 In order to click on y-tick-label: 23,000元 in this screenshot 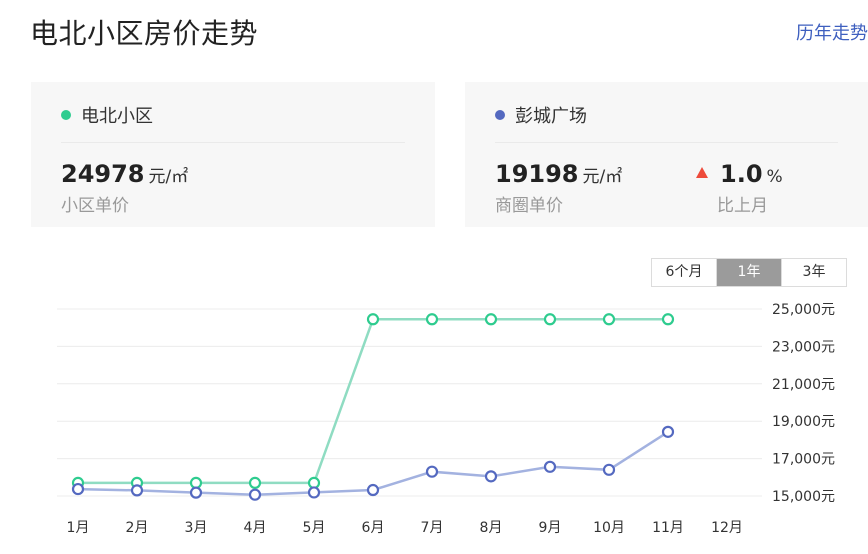, I will do `click(803, 347)`.